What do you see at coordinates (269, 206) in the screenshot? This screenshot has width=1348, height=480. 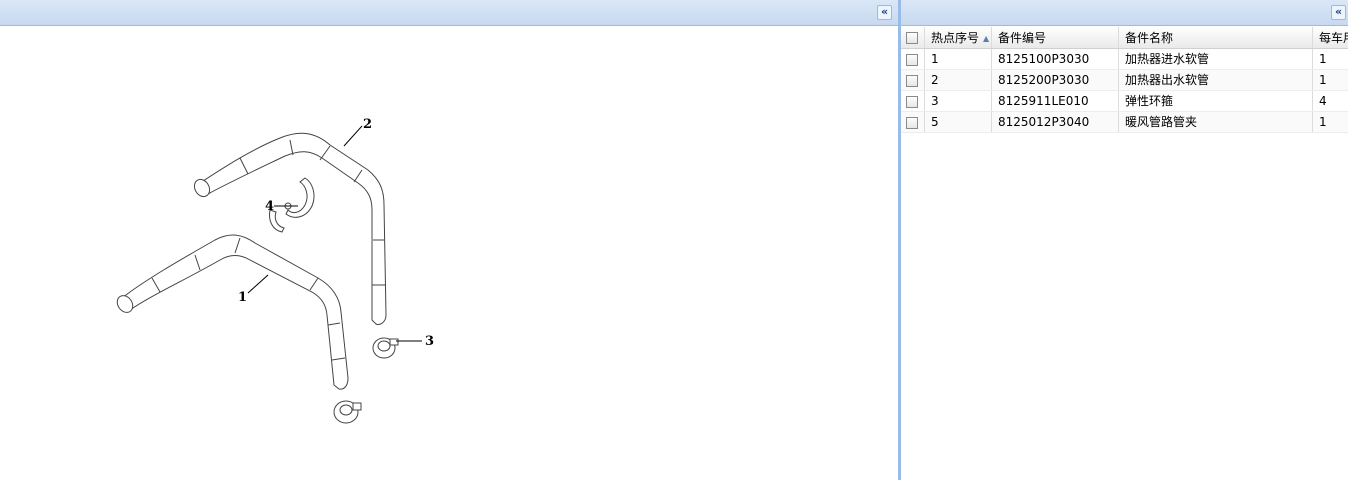 I see `callout-4: 4` at bounding box center [269, 206].